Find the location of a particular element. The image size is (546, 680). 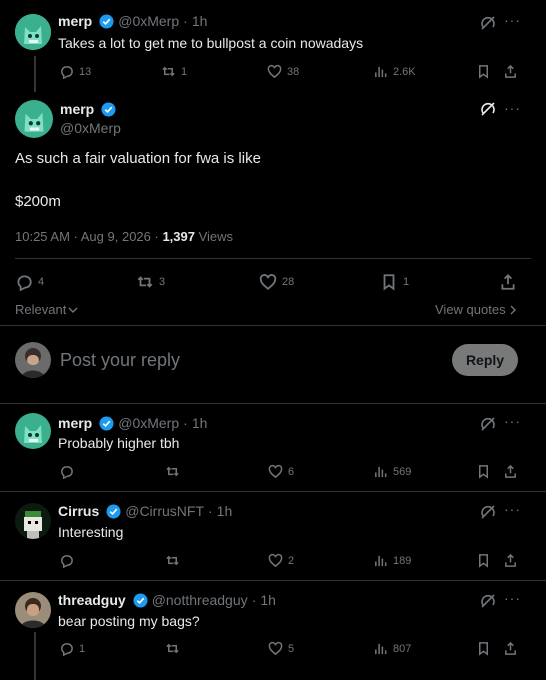

views-button: 2.6K is located at coordinates (394, 71).